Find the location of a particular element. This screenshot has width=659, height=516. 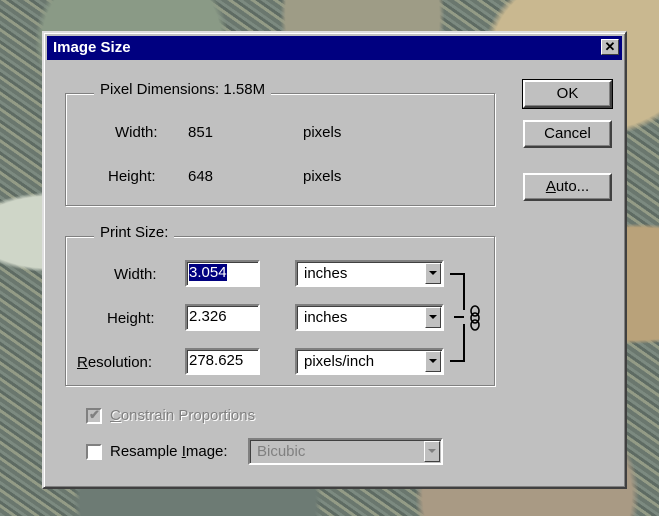

print-width-label: Width: is located at coordinates (135, 274).